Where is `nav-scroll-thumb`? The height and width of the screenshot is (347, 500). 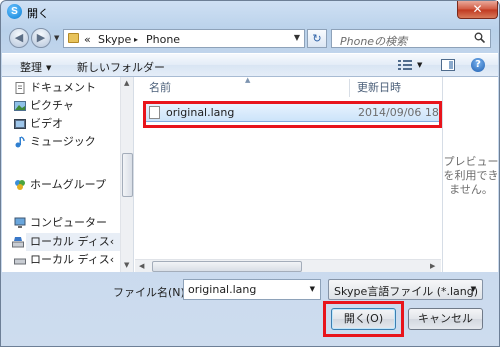 nav-scroll-thumb is located at coordinates (127, 175).